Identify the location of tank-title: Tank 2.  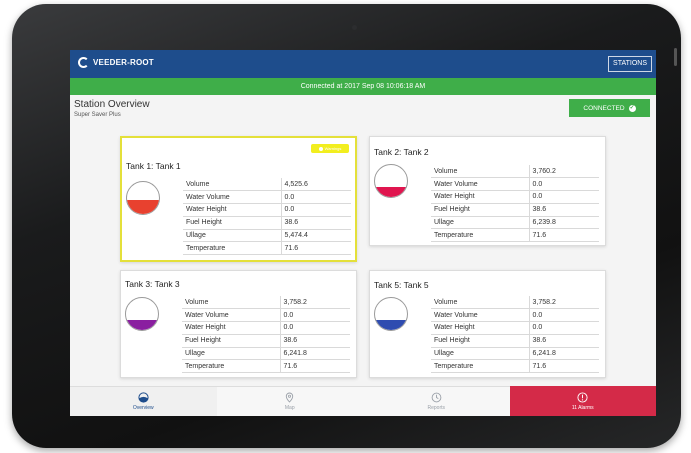
(401, 152).